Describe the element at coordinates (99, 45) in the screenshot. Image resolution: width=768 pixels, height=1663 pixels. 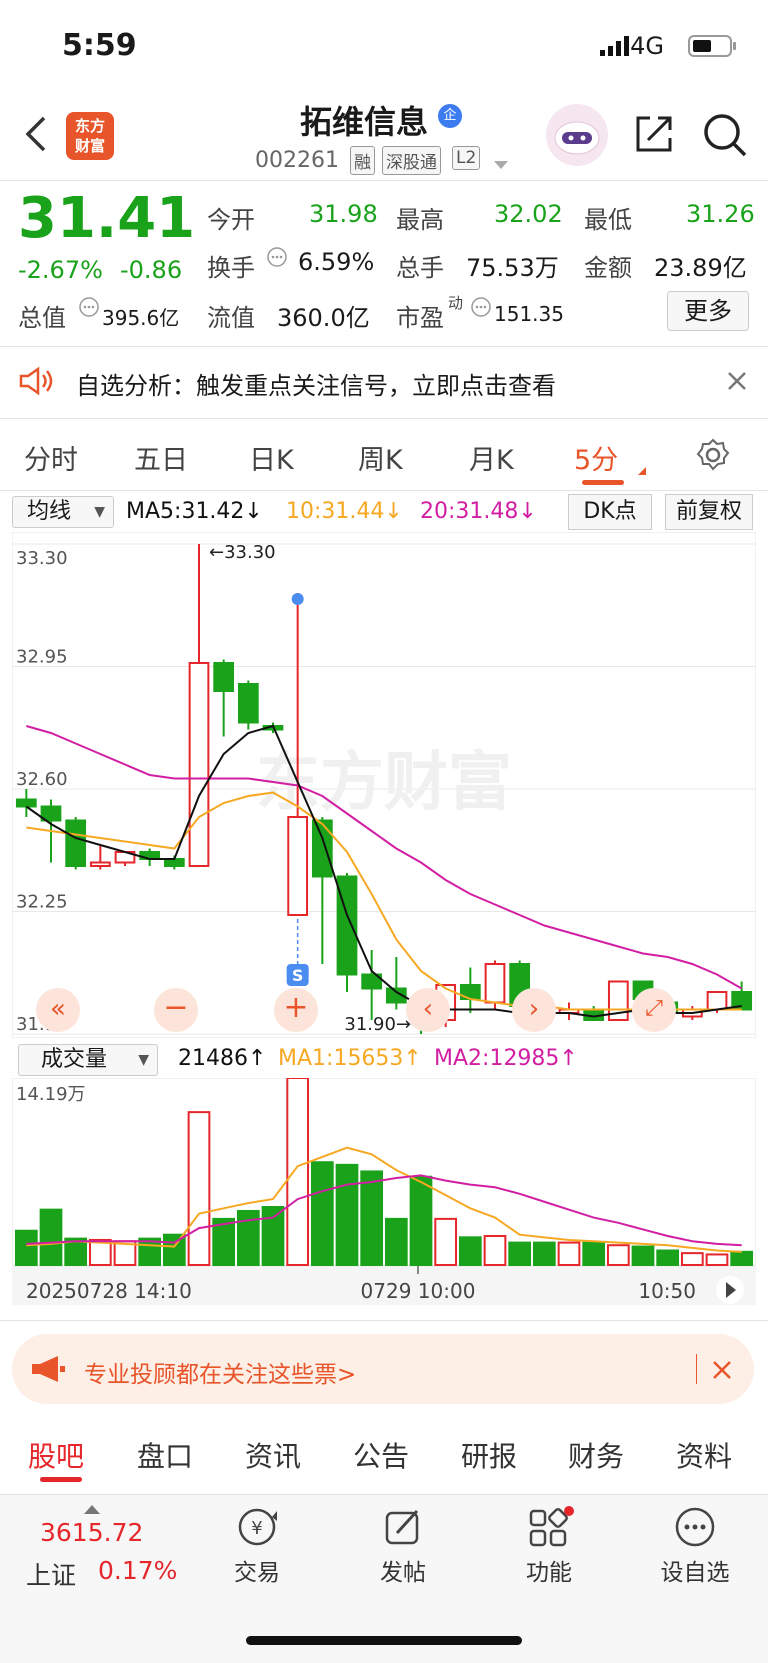
I see `status-time: 5:59` at that location.